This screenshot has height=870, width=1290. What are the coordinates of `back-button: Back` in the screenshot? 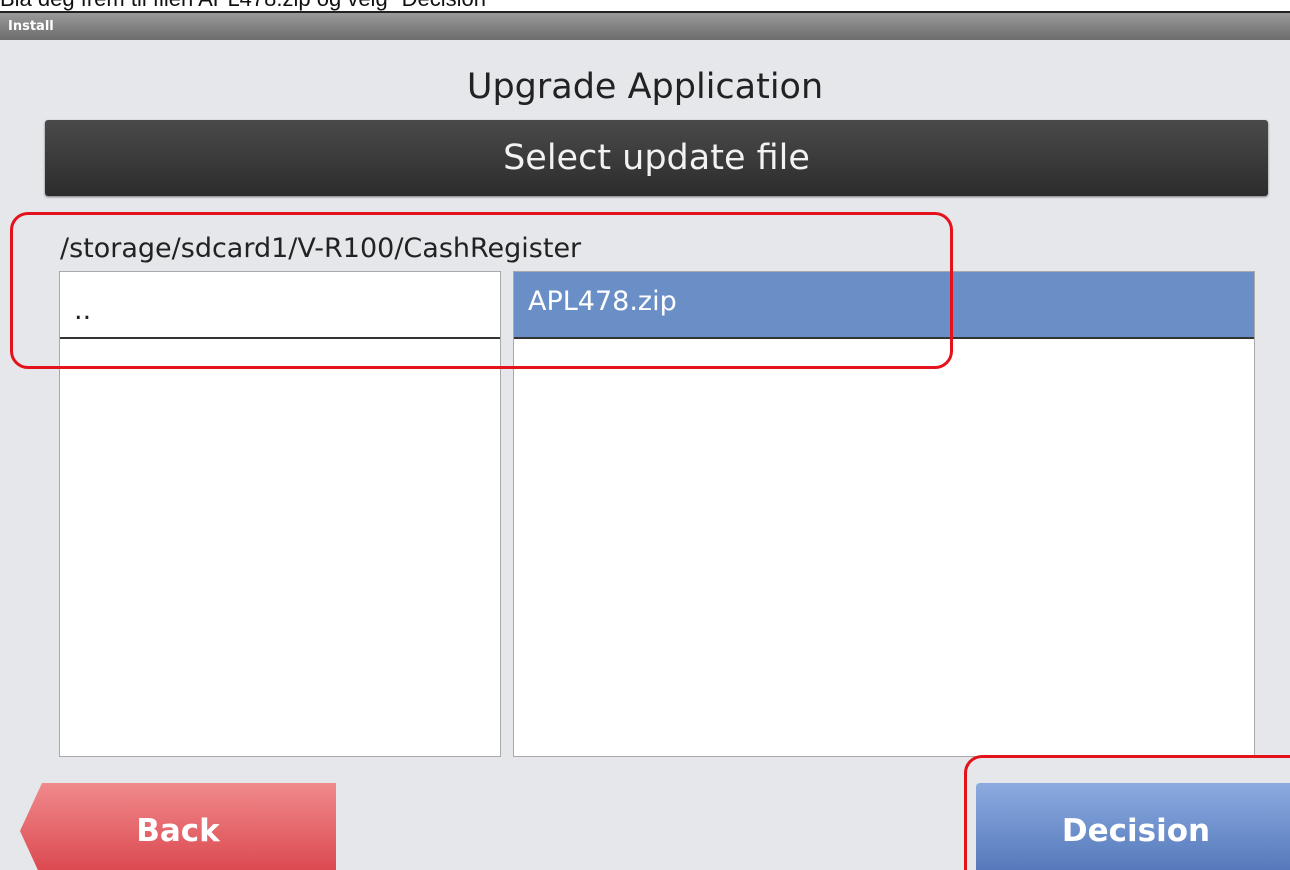 It's located at (178, 826).